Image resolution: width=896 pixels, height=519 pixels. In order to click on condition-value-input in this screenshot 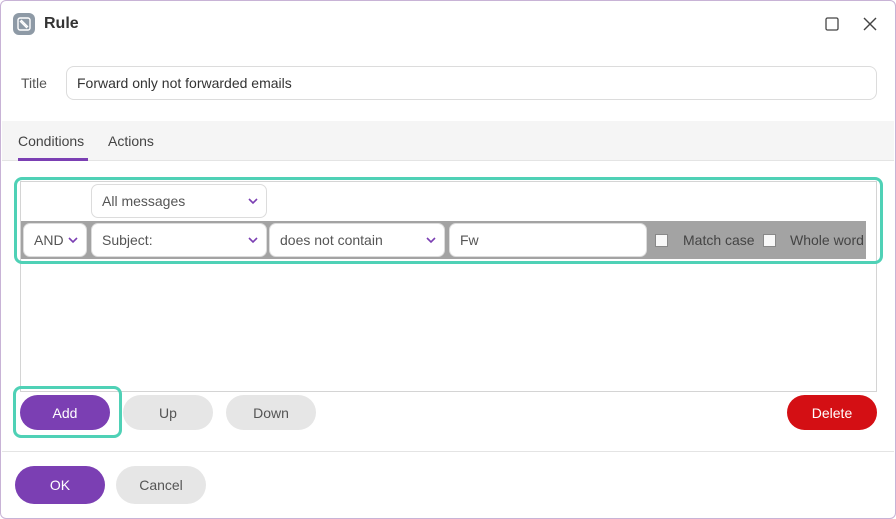, I will do `click(548, 240)`.